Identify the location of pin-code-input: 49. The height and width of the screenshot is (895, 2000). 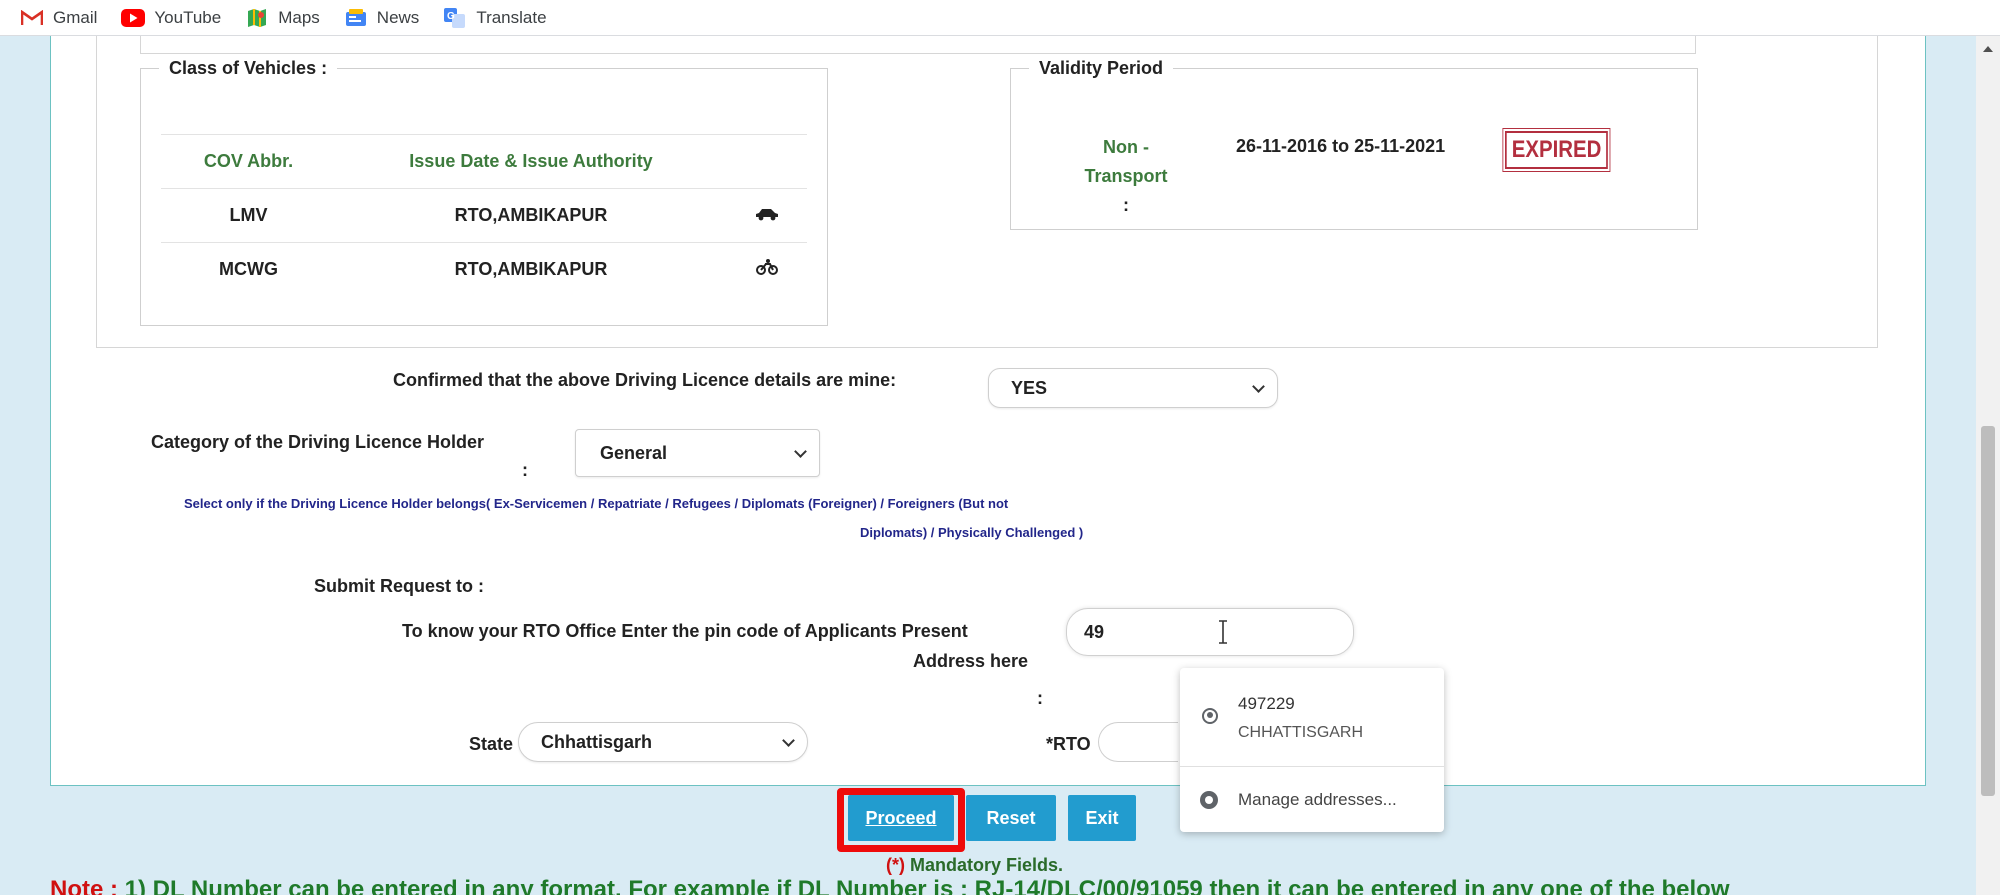
(1210, 632).